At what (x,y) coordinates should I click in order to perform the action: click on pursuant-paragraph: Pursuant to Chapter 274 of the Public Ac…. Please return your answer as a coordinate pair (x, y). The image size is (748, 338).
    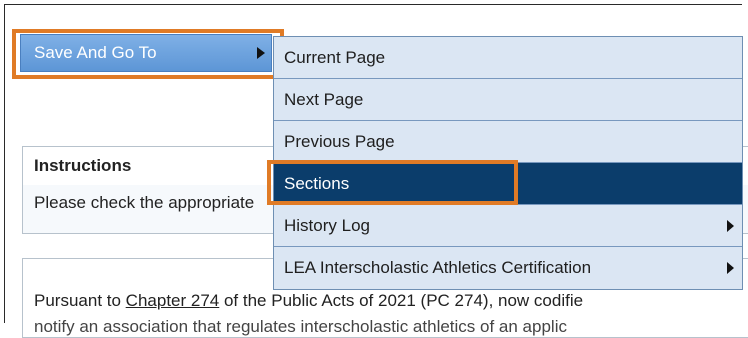
    Looking at the image, I should click on (308, 301).